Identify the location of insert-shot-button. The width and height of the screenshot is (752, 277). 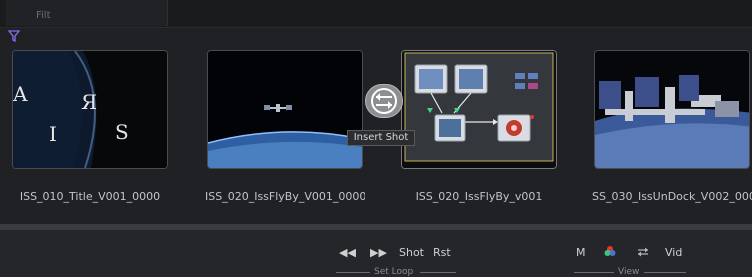
(384, 101).